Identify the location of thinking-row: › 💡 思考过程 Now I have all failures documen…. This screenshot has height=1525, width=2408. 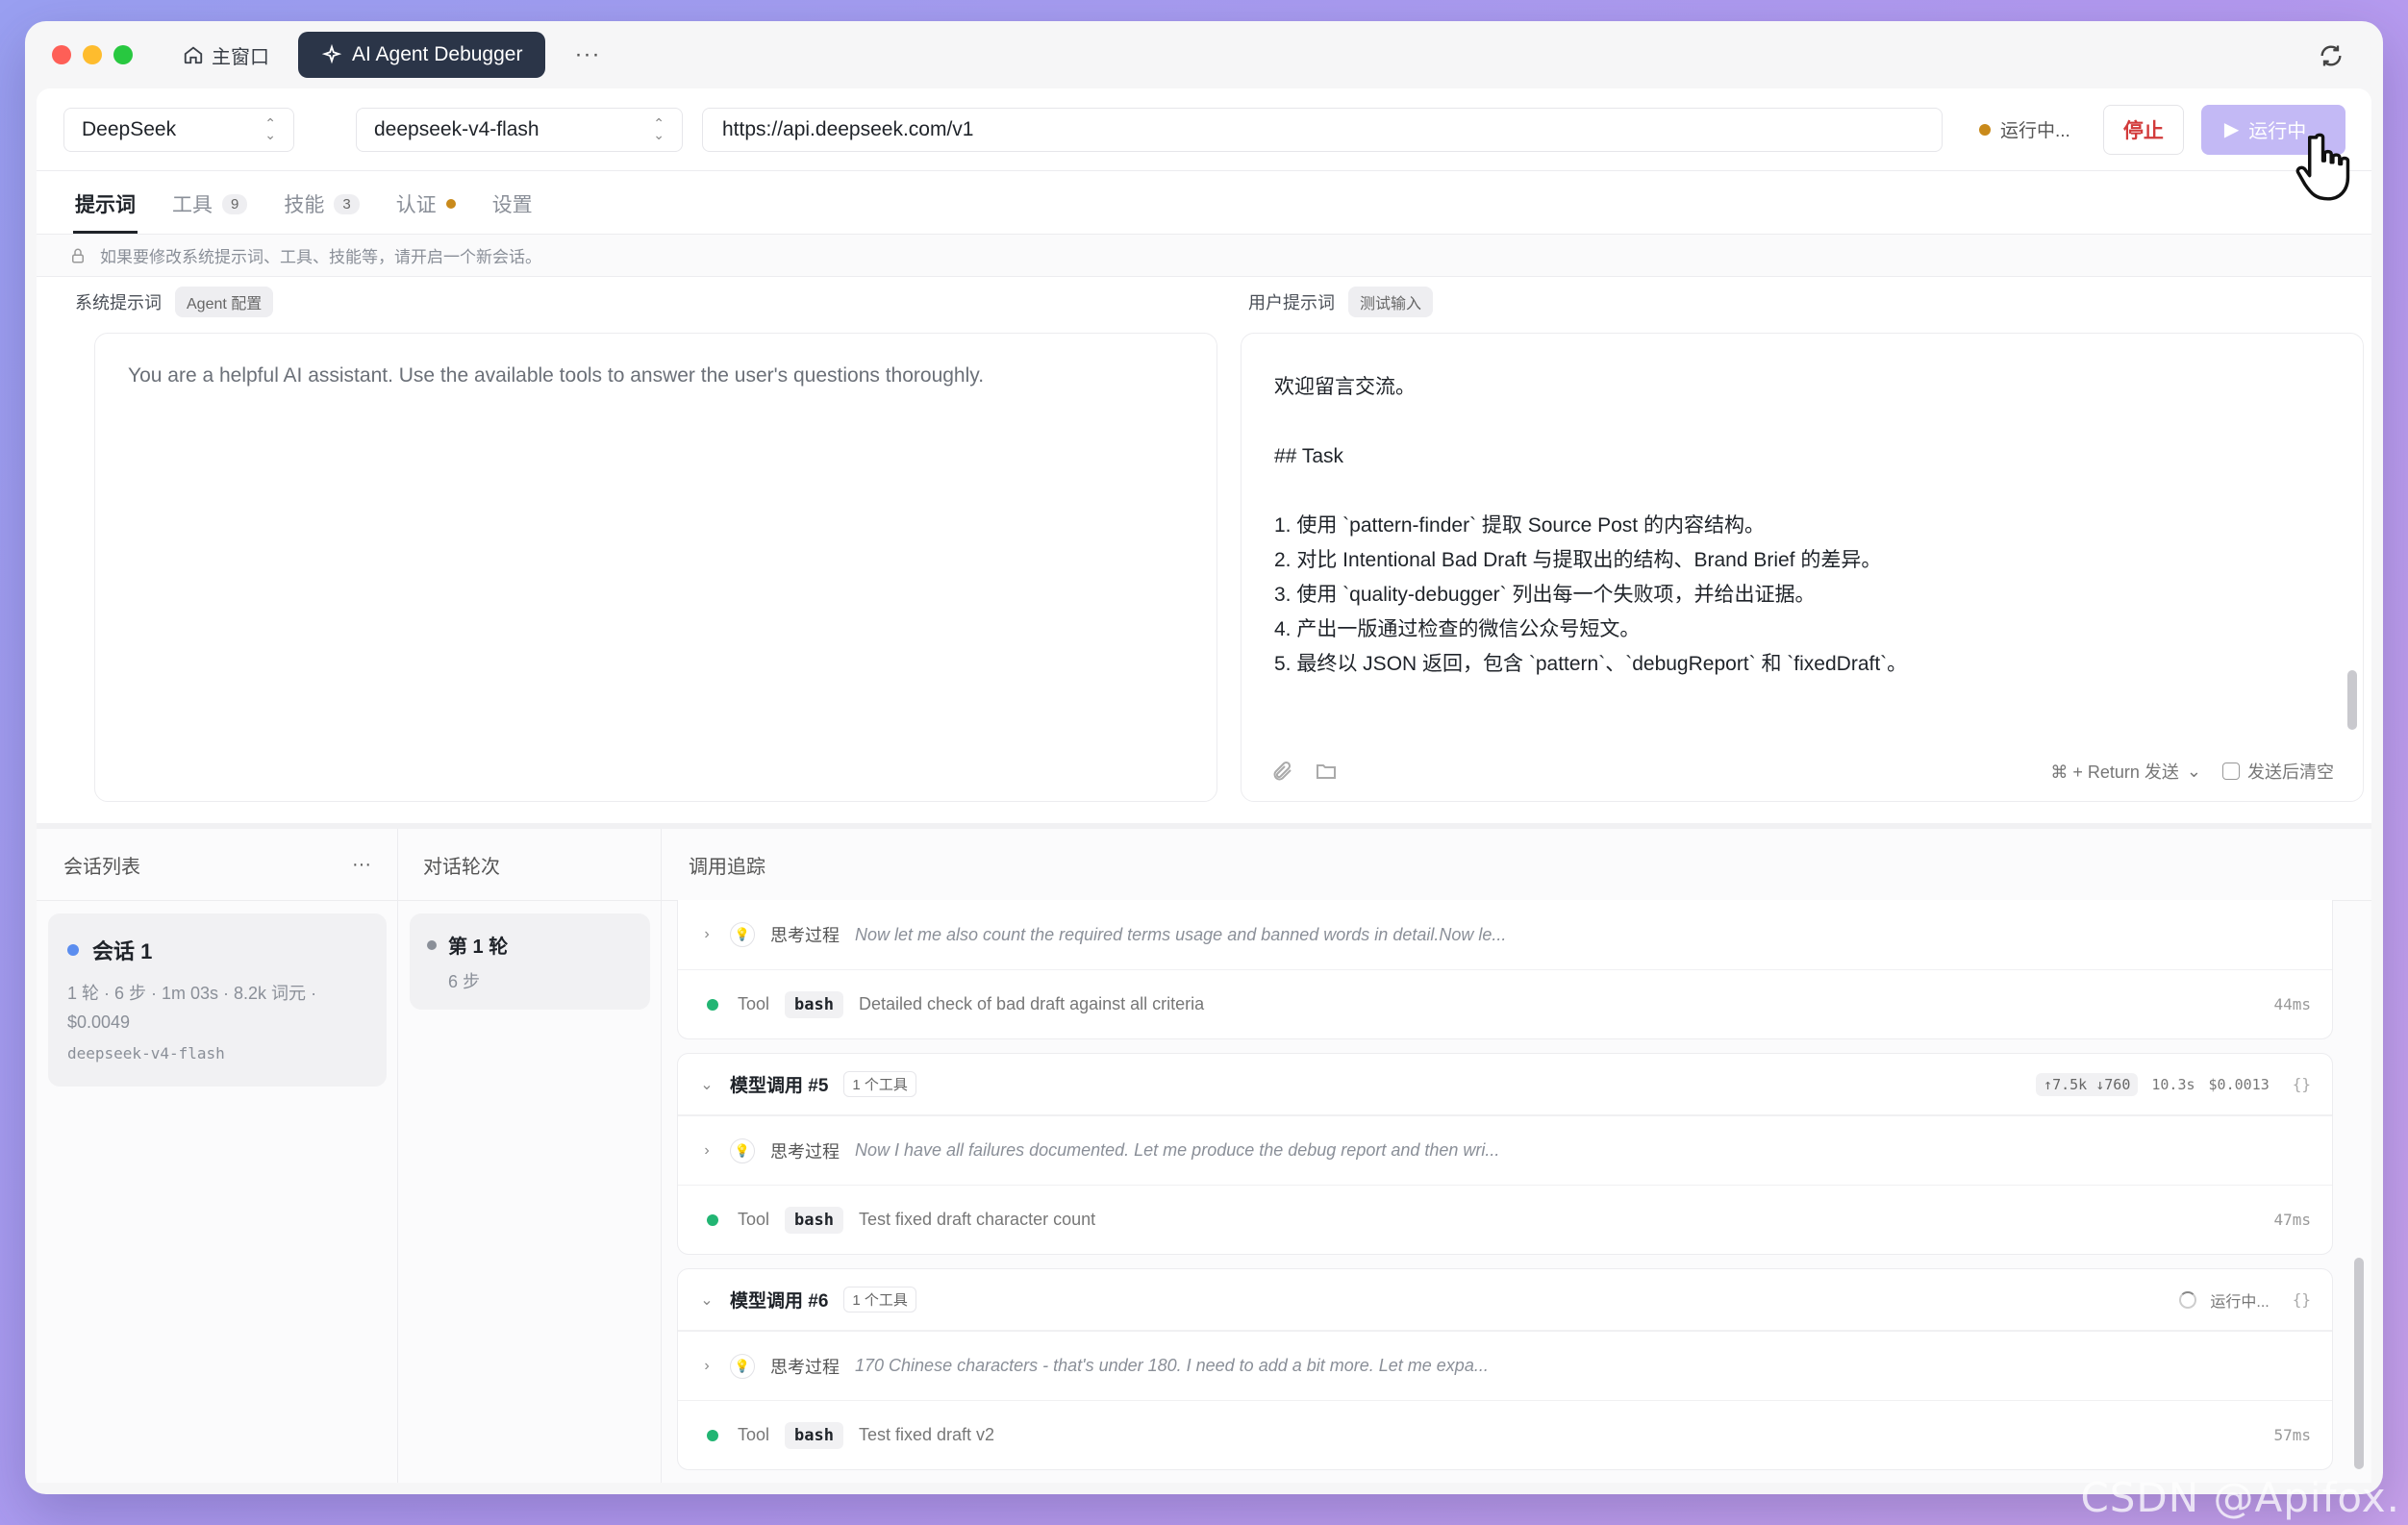
(1505, 1150).